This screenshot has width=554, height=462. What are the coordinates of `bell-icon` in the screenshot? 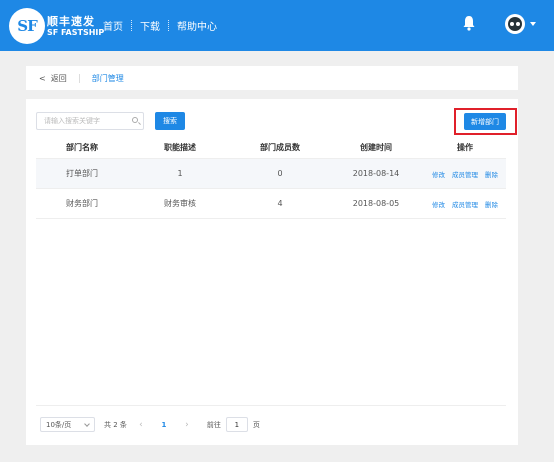 It's located at (469, 23).